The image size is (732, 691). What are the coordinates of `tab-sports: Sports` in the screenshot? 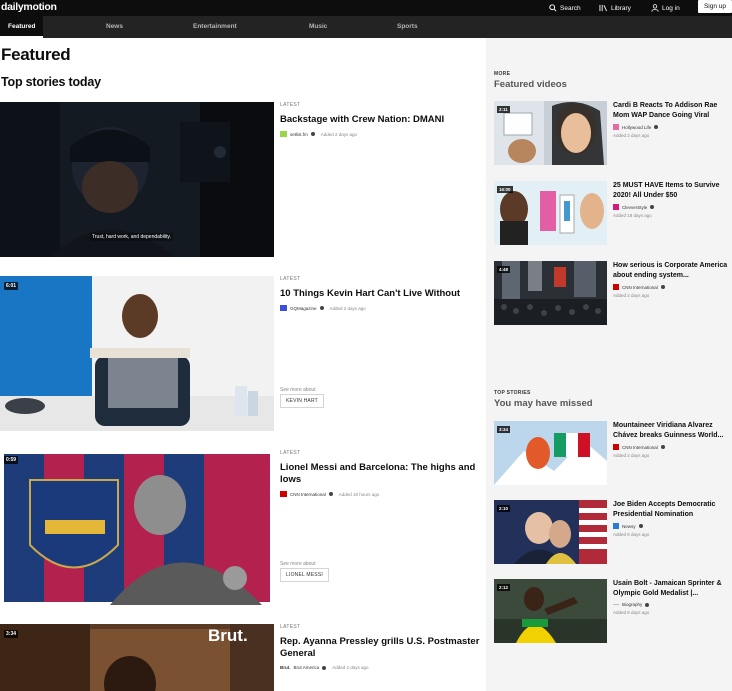 It's located at (407, 27).